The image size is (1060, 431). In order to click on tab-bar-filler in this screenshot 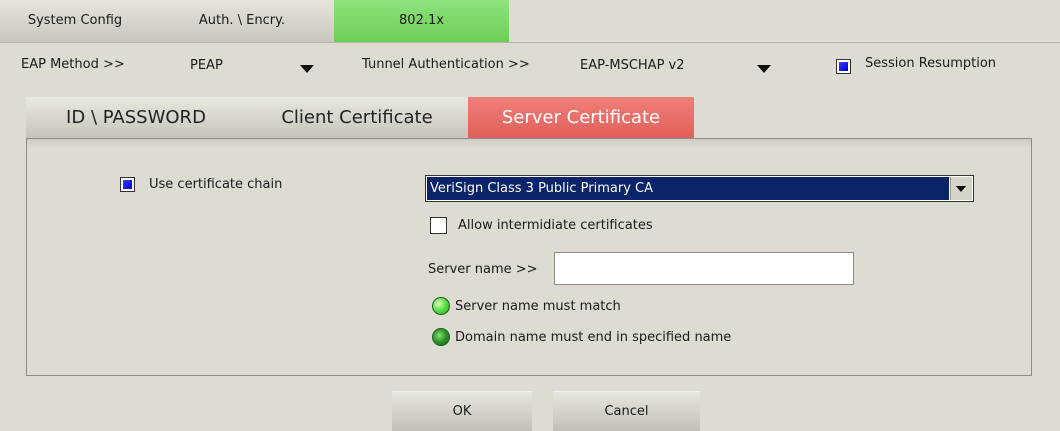, I will do `click(784, 21)`.